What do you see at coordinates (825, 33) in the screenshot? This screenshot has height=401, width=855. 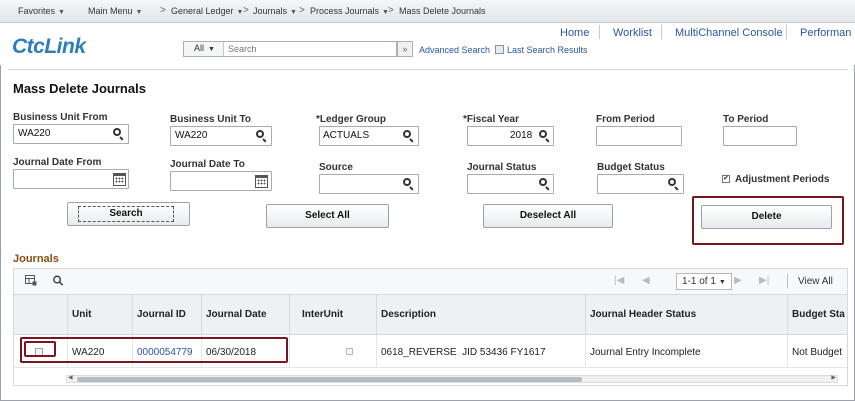 I see `performance-link: Performan` at bounding box center [825, 33].